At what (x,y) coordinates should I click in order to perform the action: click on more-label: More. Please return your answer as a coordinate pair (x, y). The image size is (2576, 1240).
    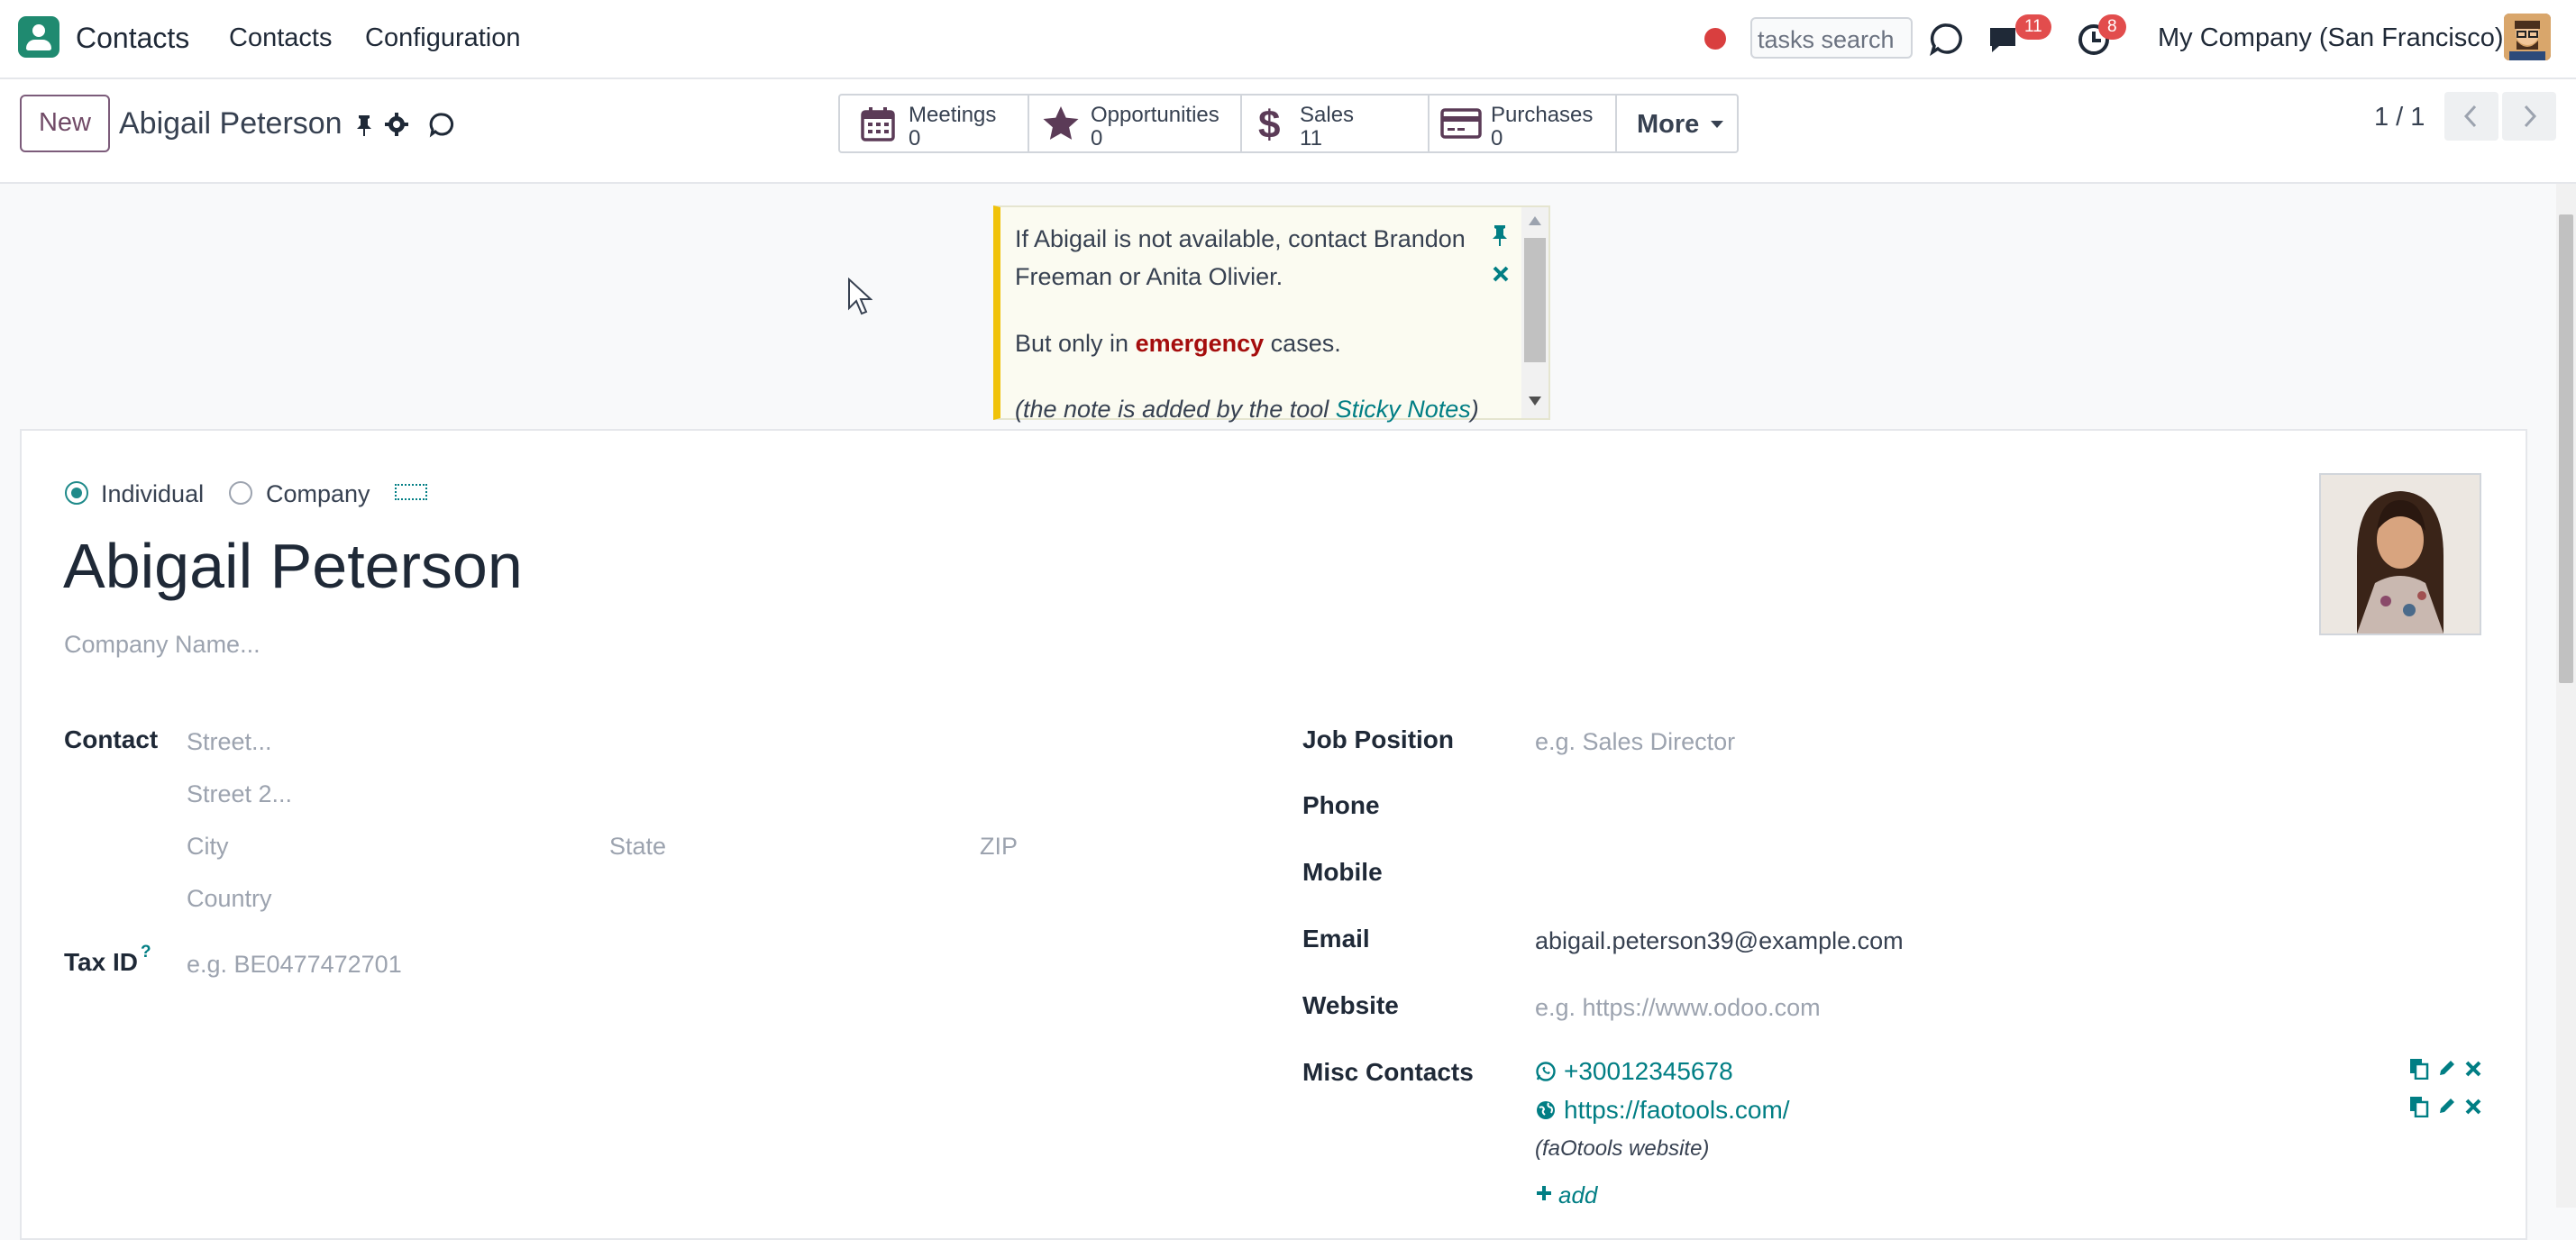
    Looking at the image, I should click on (1668, 125).